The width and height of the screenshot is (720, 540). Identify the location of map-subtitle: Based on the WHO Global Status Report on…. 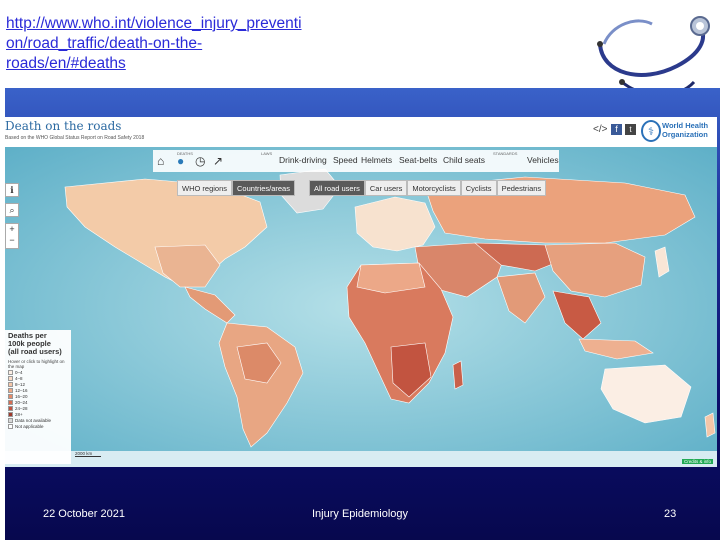
(75, 138).